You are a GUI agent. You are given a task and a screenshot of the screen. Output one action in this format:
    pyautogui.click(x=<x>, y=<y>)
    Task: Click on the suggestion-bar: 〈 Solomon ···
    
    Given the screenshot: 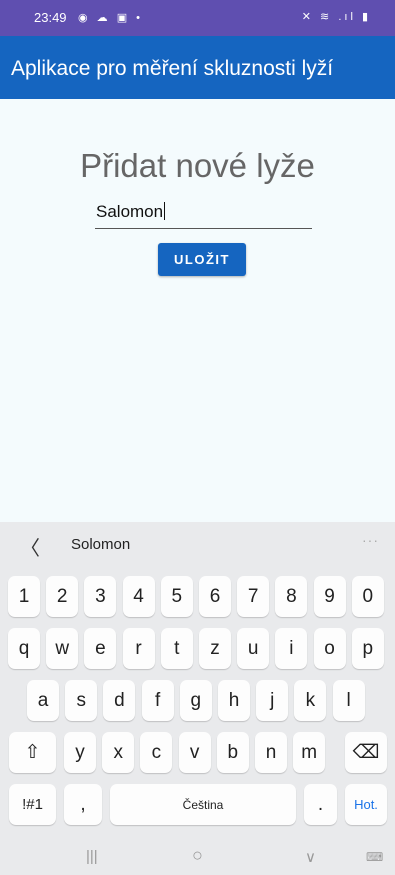 What is the action you would take?
    pyautogui.click(x=197, y=544)
    